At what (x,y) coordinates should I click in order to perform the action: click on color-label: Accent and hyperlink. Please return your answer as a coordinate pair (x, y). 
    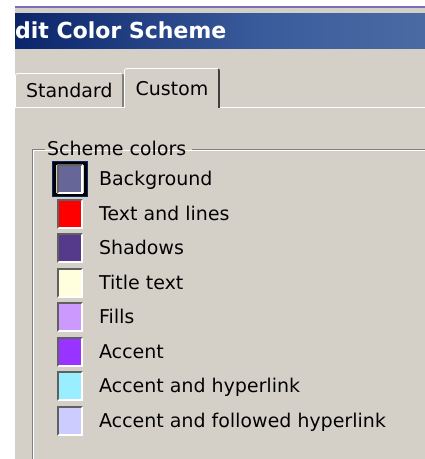
    Looking at the image, I should click on (199, 386).